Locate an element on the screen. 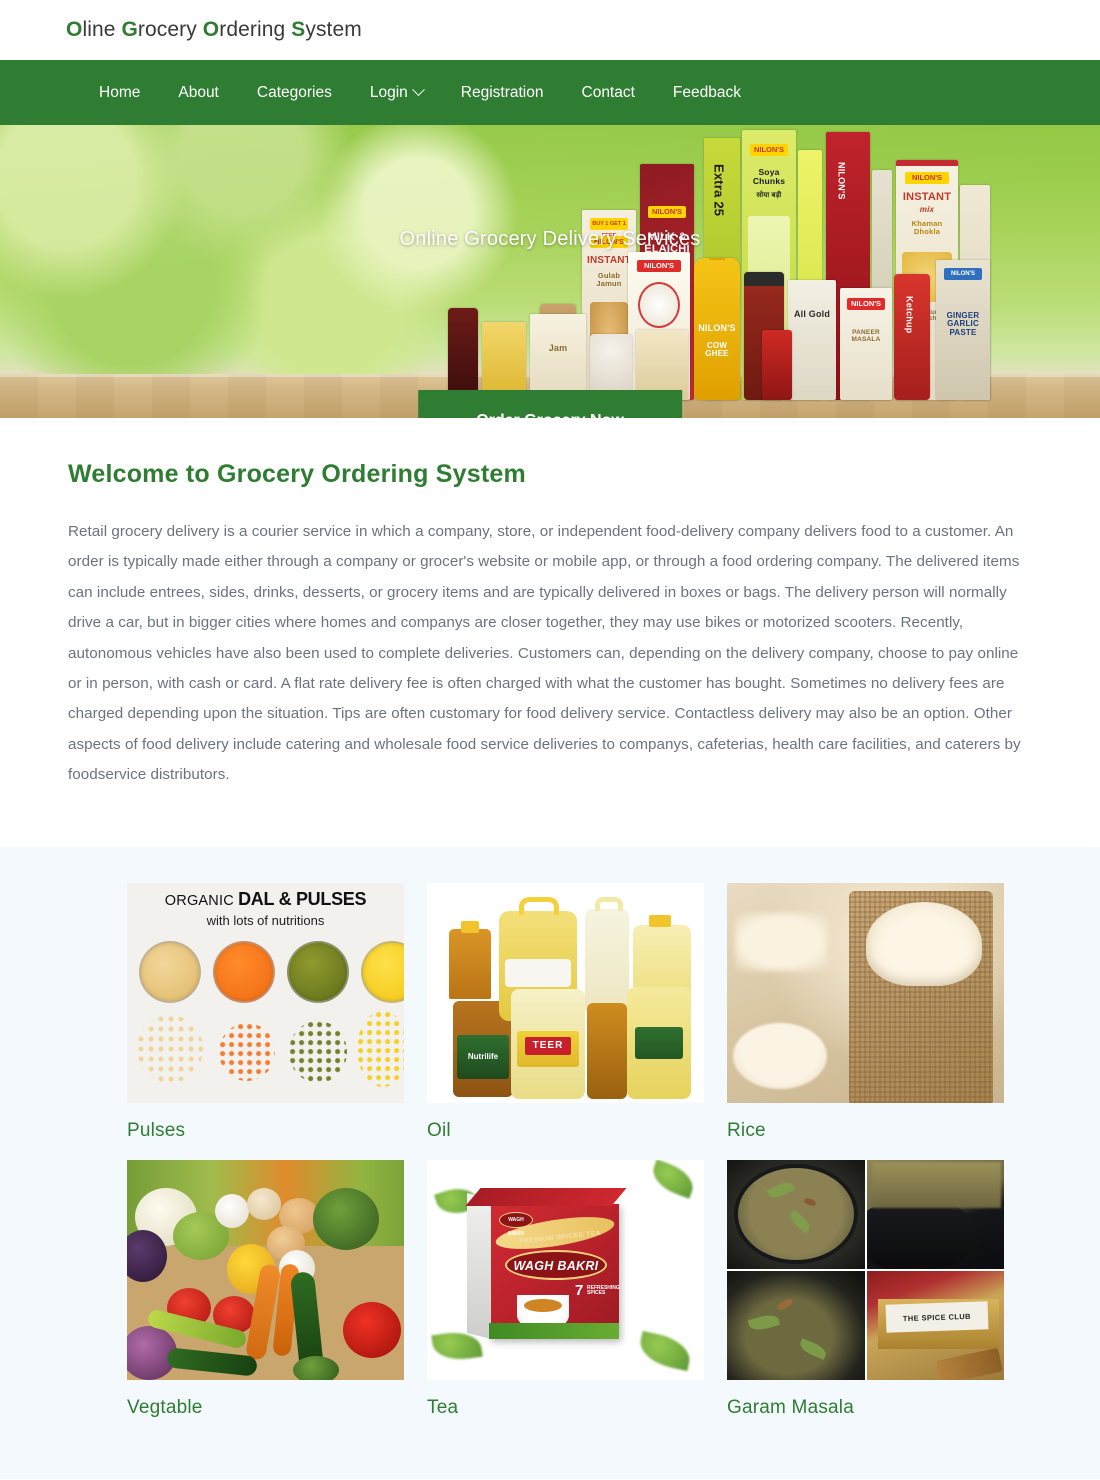  nav-label-registration: Registration is located at coordinates (502, 92).